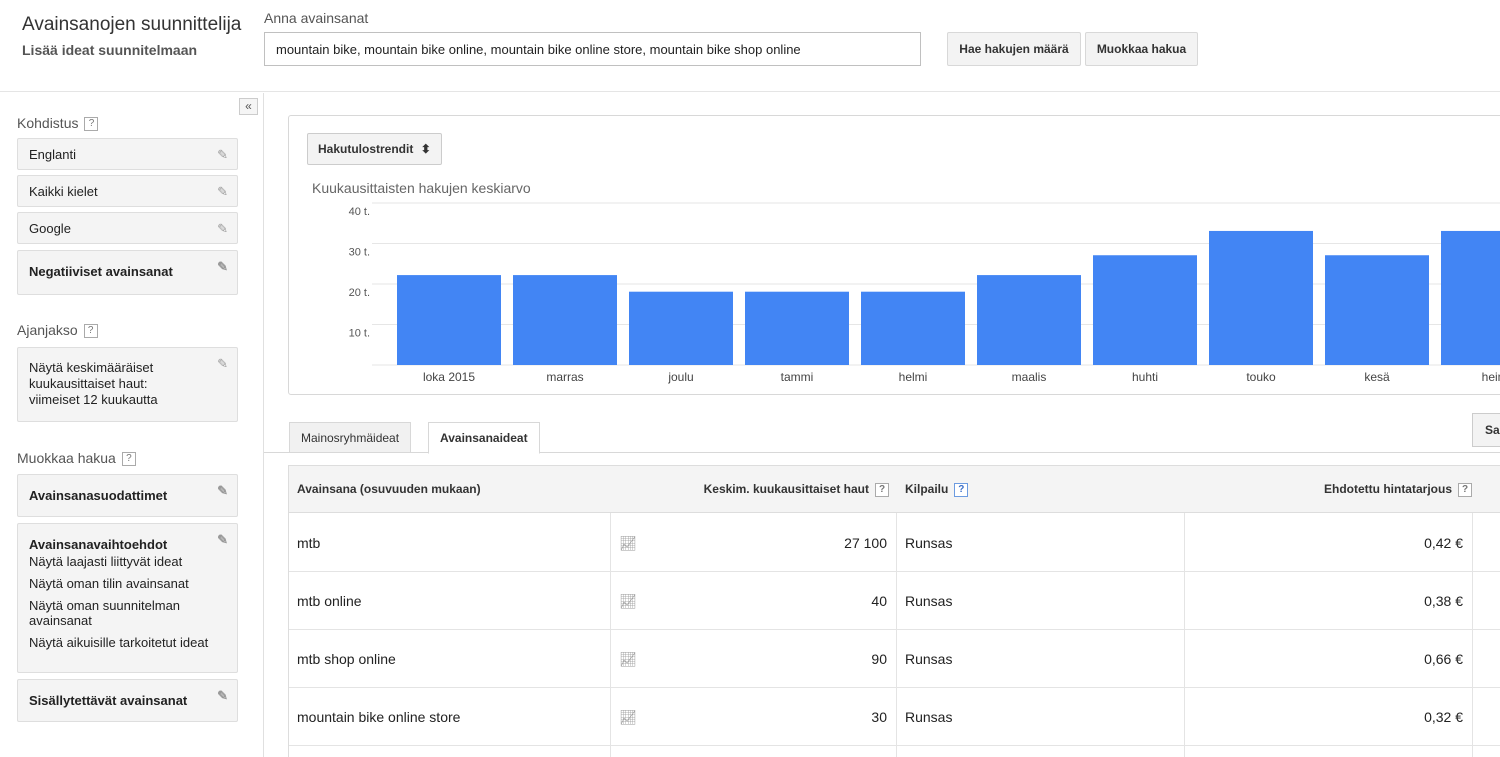  What do you see at coordinates (1443, 717) in the screenshot?
I see `bid-cell: 0,32 €` at bounding box center [1443, 717].